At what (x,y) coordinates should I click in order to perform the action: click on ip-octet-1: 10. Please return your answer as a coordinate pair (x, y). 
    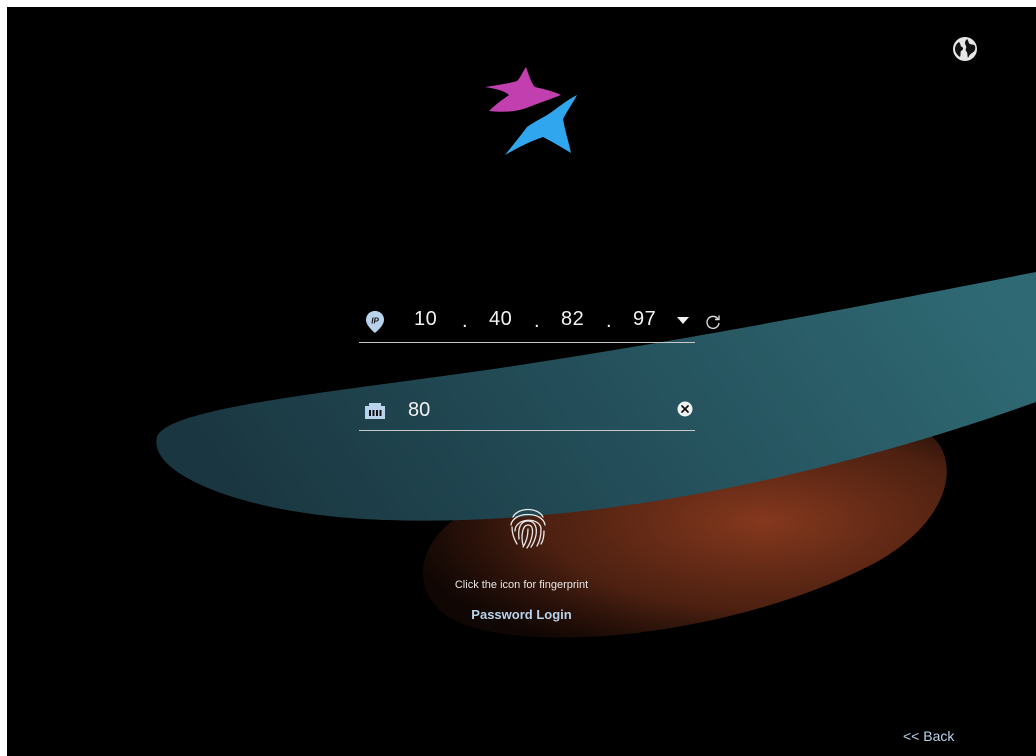
    Looking at the image, I should click on (425, 319).